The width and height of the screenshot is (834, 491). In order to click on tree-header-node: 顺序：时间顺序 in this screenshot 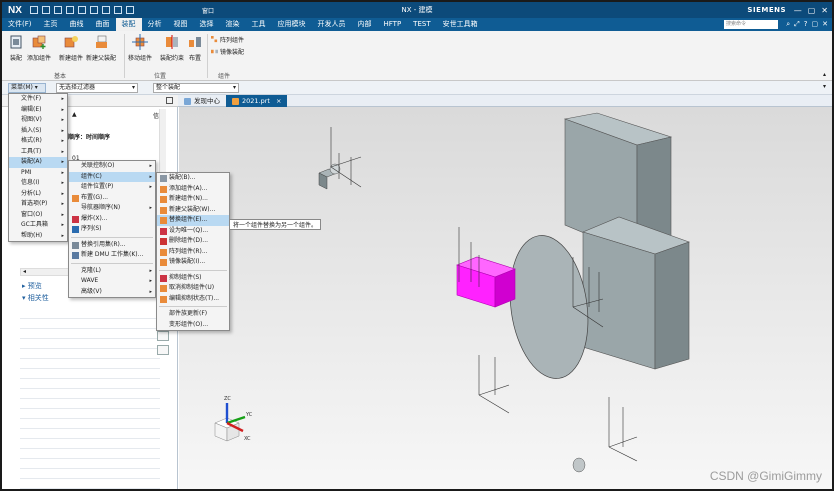, I will do `click(89, 136)`.